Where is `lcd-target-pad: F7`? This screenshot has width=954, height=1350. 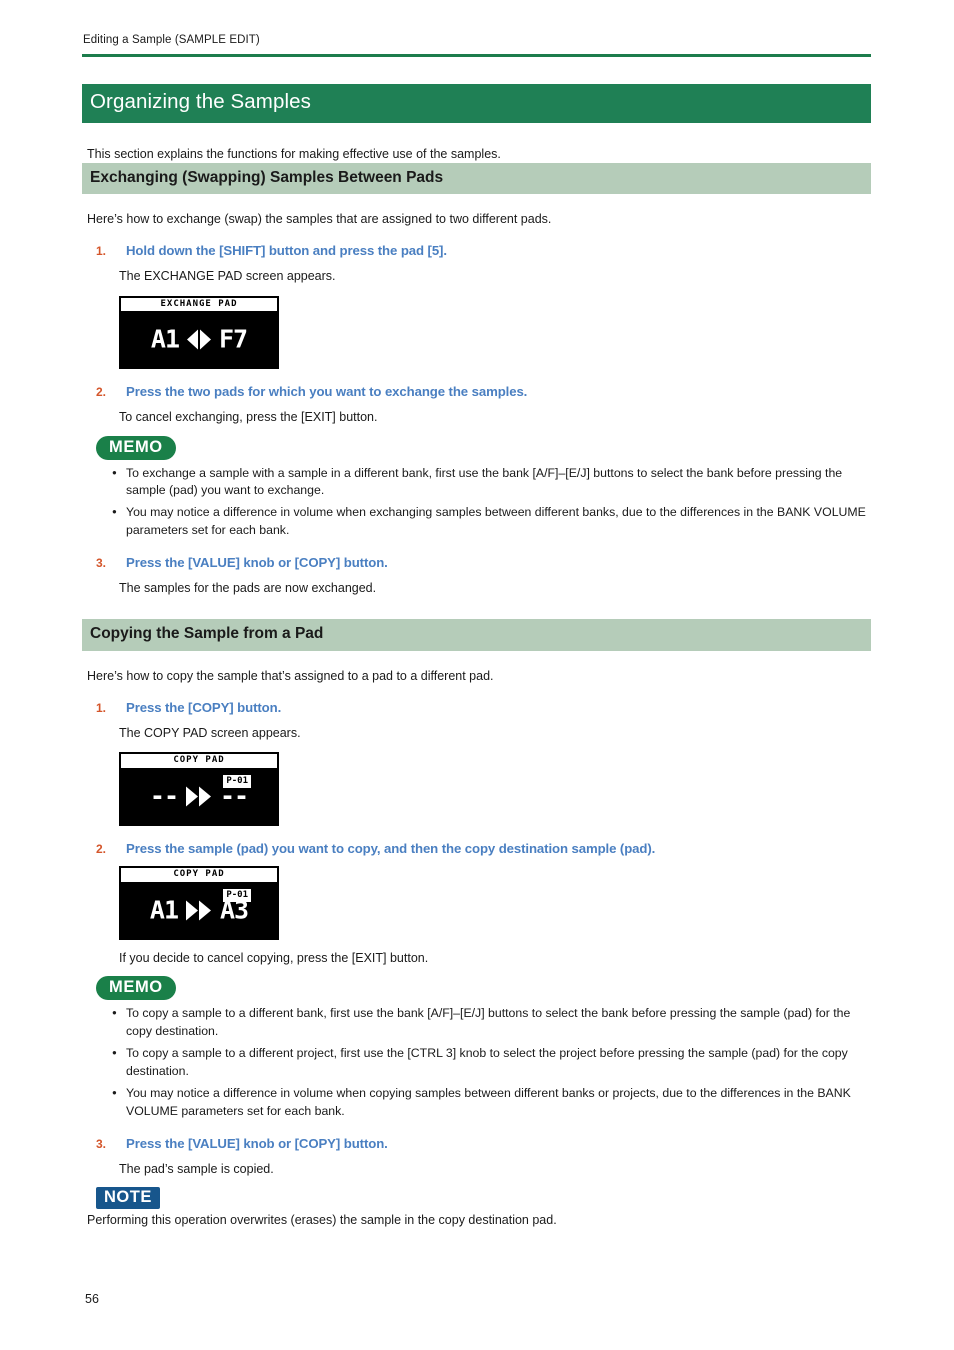
lcd-target-pad: F7 is located at coordinates (233, 339).